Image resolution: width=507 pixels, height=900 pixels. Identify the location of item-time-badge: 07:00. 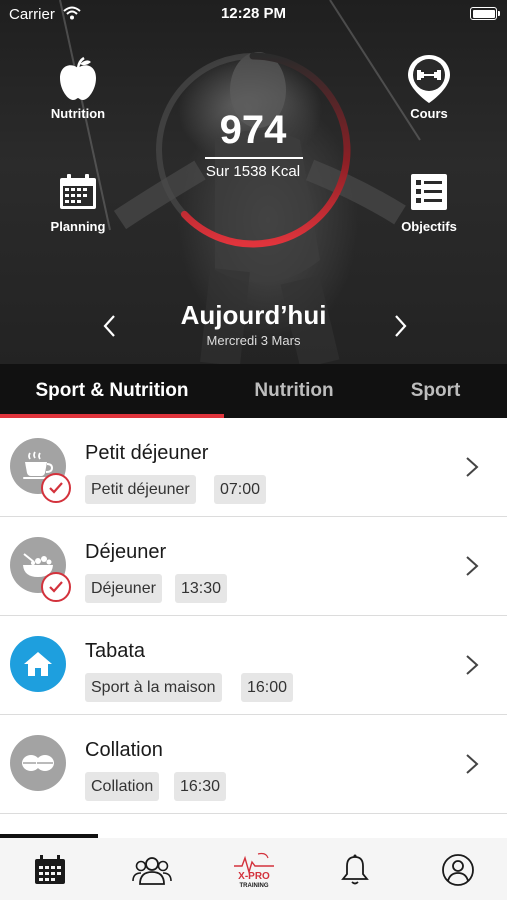
(240, 489).